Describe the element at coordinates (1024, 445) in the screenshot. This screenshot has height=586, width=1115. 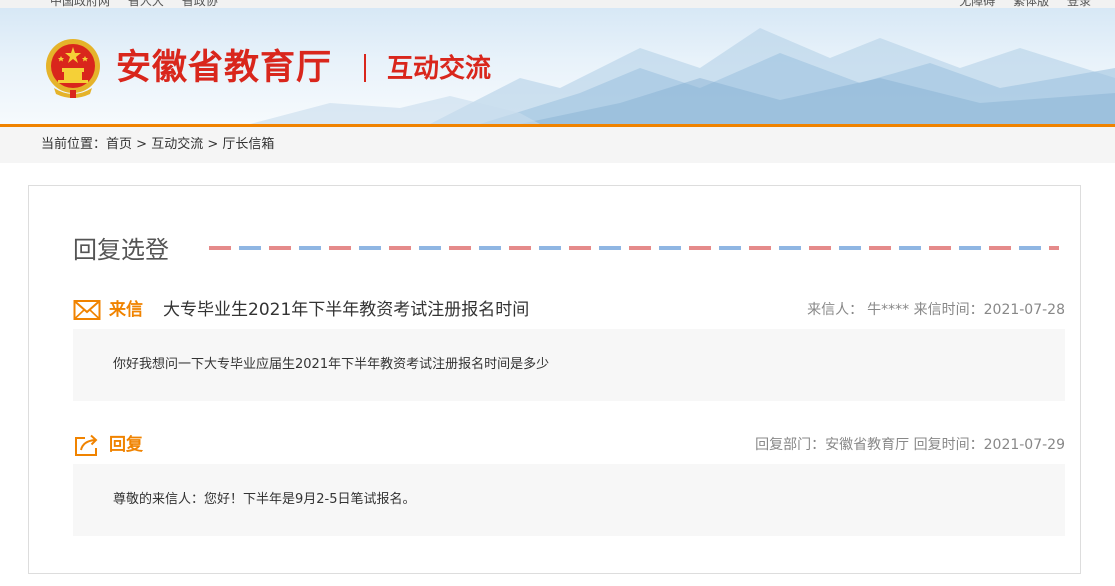
I see `reply-date-value: 2021-07-29` at that location.